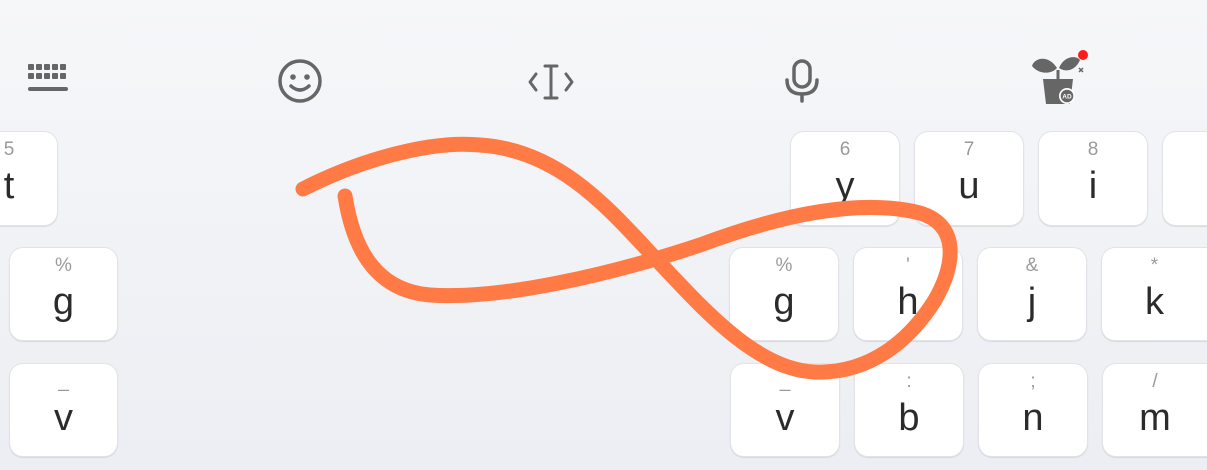 The image size is (1207, 470). Describe the element at coordinates (1032, 265) in the screenshot. I see `key-symbol: &` at that location.